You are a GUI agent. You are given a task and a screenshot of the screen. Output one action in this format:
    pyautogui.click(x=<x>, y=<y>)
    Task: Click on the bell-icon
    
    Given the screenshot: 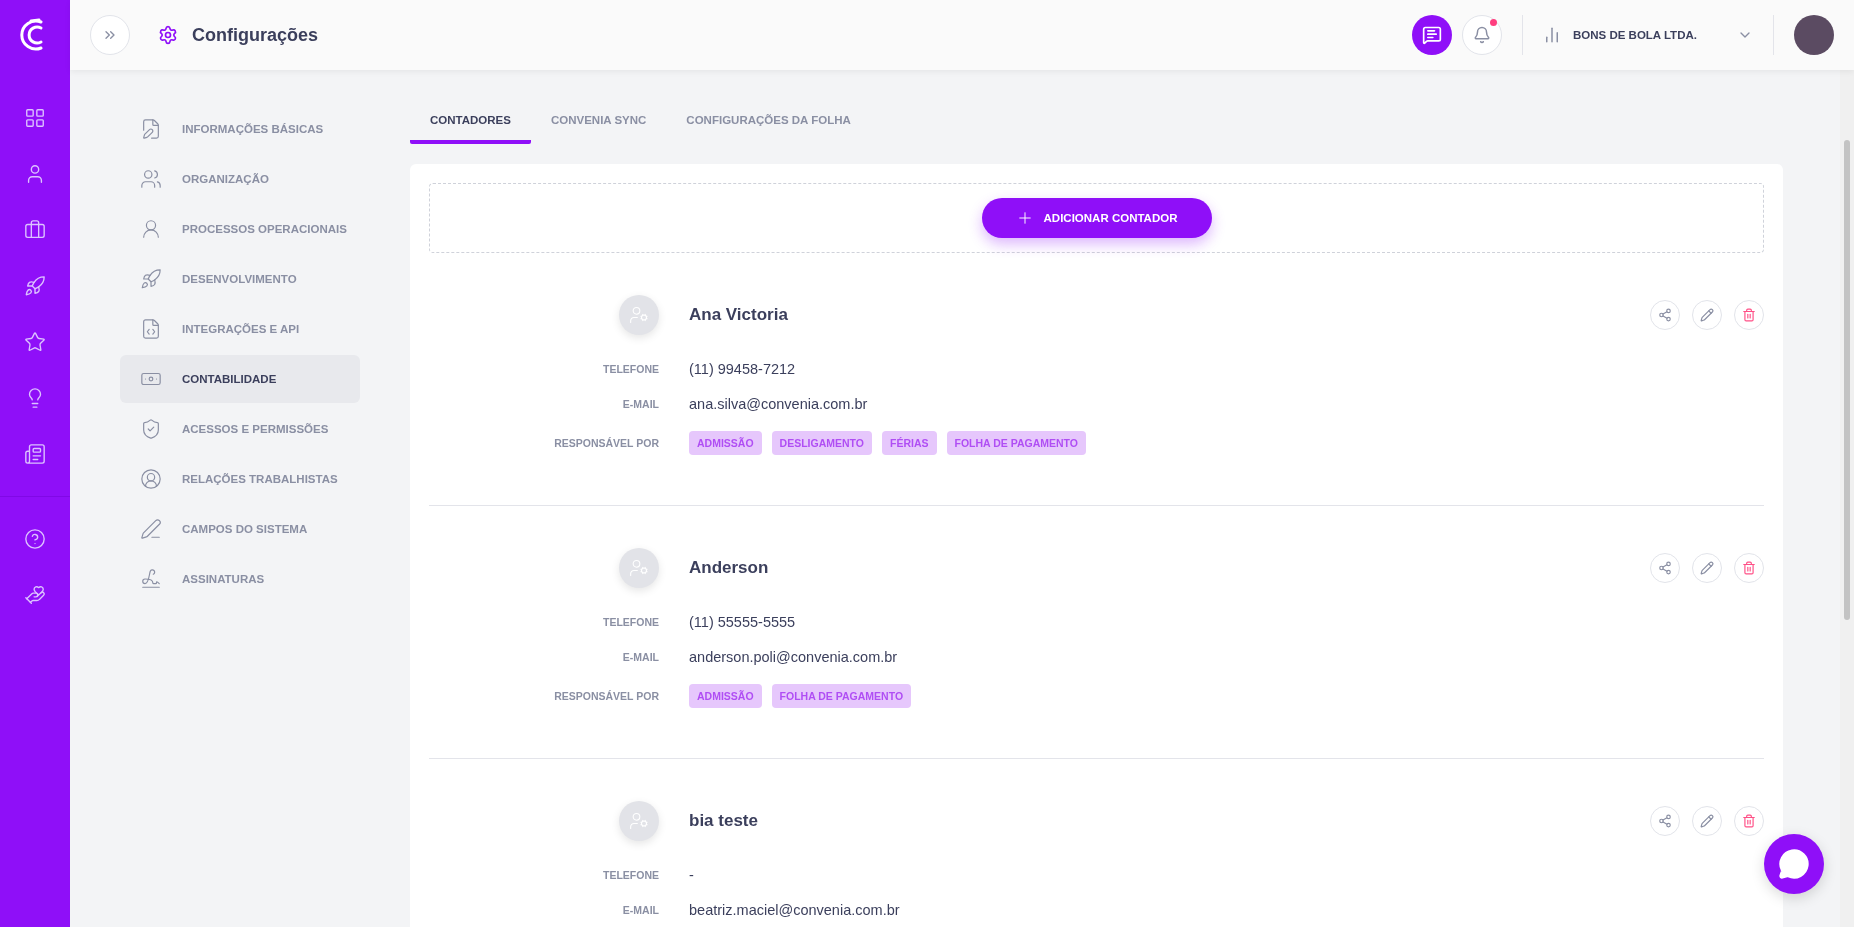 What is the action you would take?
    pyautogui.click(x=1482, y=35)
    